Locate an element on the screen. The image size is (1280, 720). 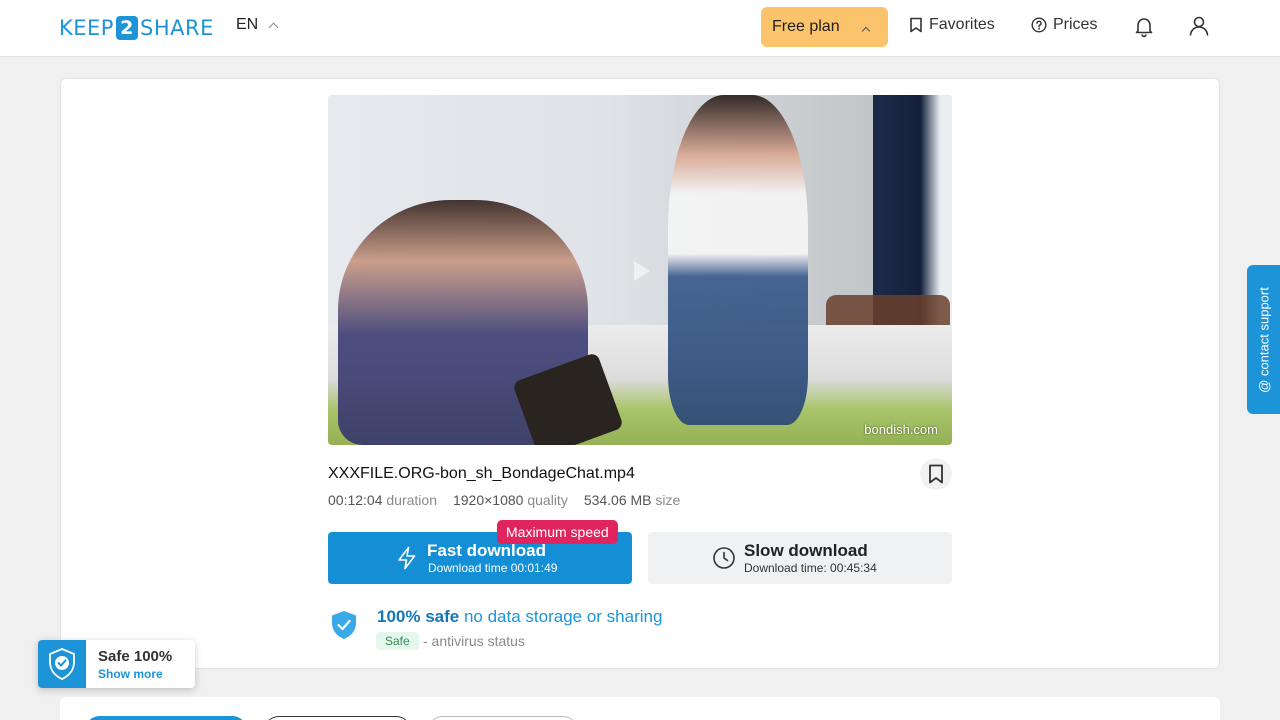
prices-link: Prices is located at coordinates (1064, 25).